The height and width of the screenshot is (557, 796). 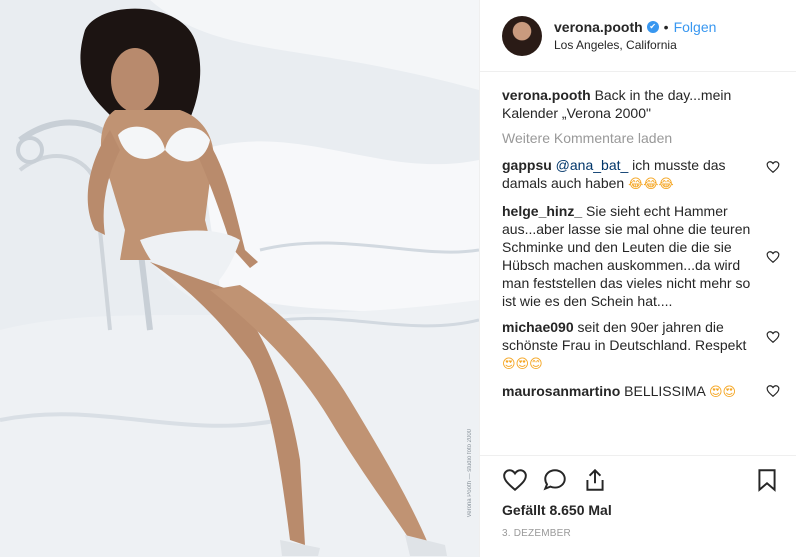 What do you see at coordinates (522, 364) in the screenshot?
I see `comment-emoji: 😍😍😊` at bounding box center [522, 364].